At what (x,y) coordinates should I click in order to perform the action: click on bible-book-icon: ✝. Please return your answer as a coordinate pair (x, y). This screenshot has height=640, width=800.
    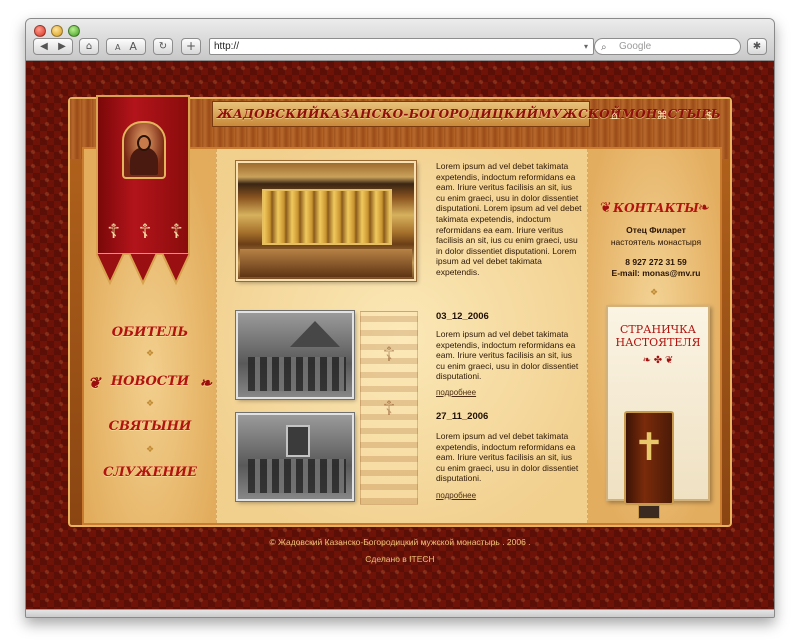
    Looking at the image, I should click on (649, 458).